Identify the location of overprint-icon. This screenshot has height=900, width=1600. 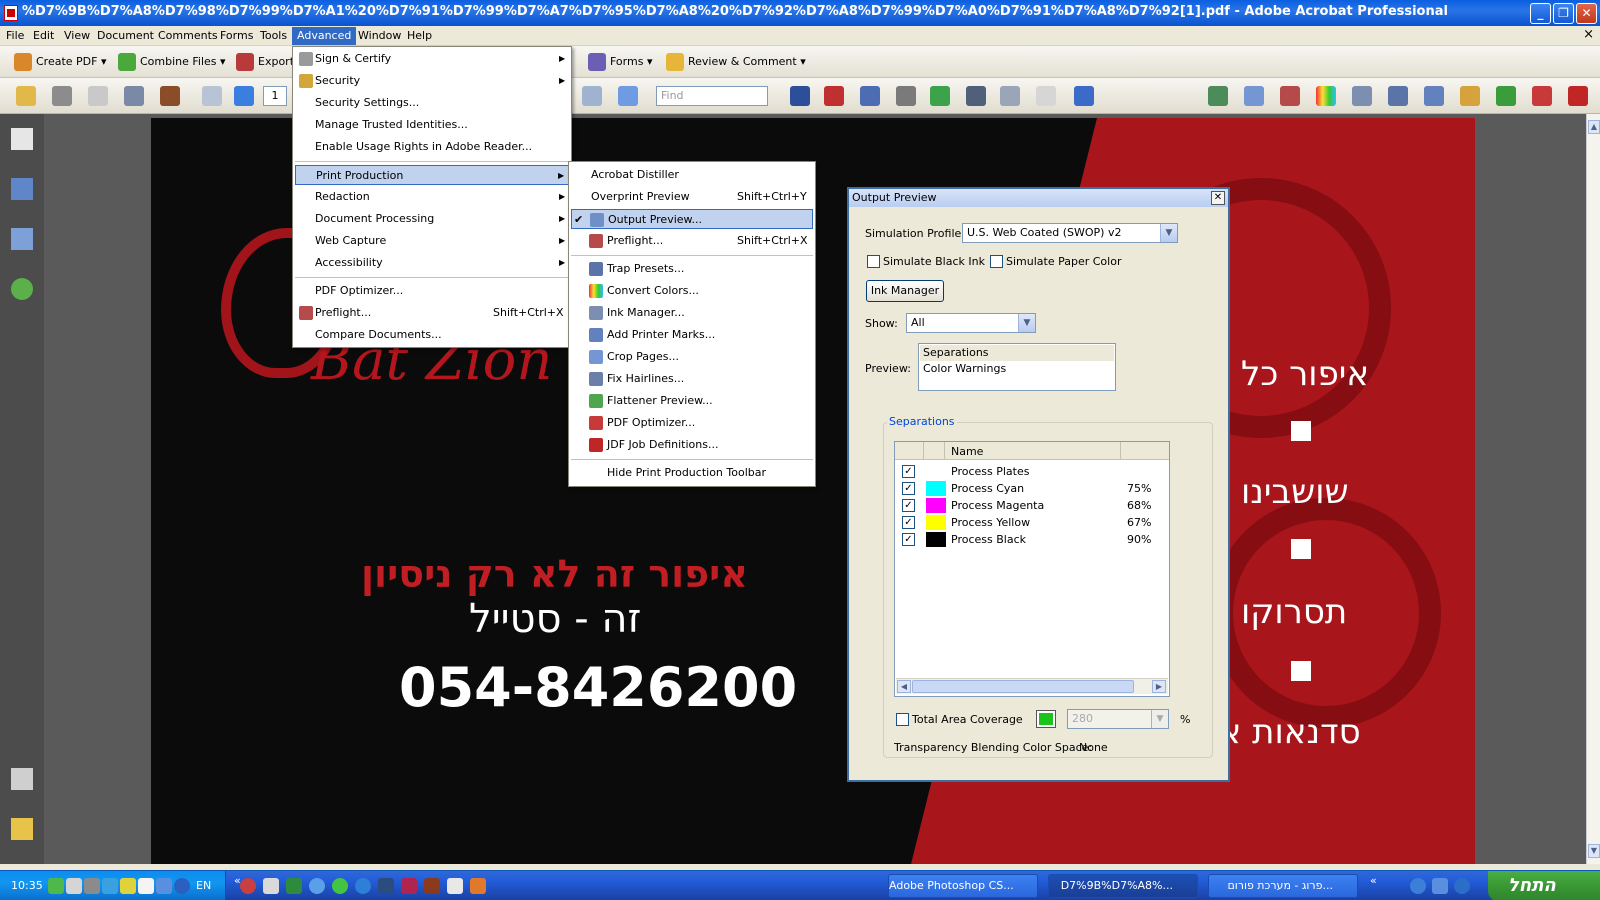
(834, 96).